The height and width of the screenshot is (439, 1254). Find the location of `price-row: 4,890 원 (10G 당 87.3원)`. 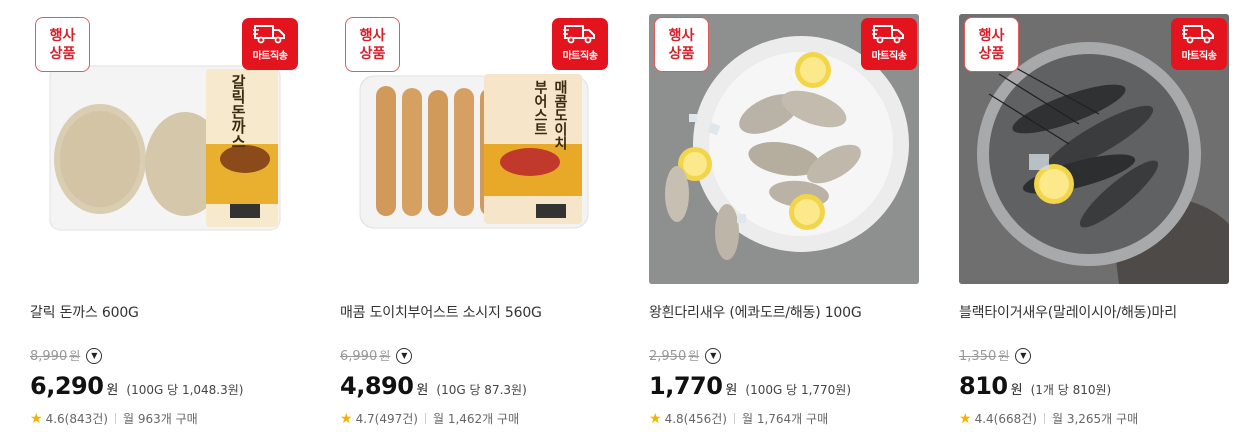

price-row: 4,890 원 (10G 당 87.3원) is located at coordinates (433, 386).